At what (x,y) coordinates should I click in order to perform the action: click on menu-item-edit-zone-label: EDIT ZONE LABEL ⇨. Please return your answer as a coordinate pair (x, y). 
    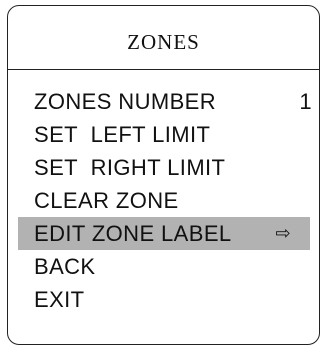
    Looking at the image, I should click on (164, 233).